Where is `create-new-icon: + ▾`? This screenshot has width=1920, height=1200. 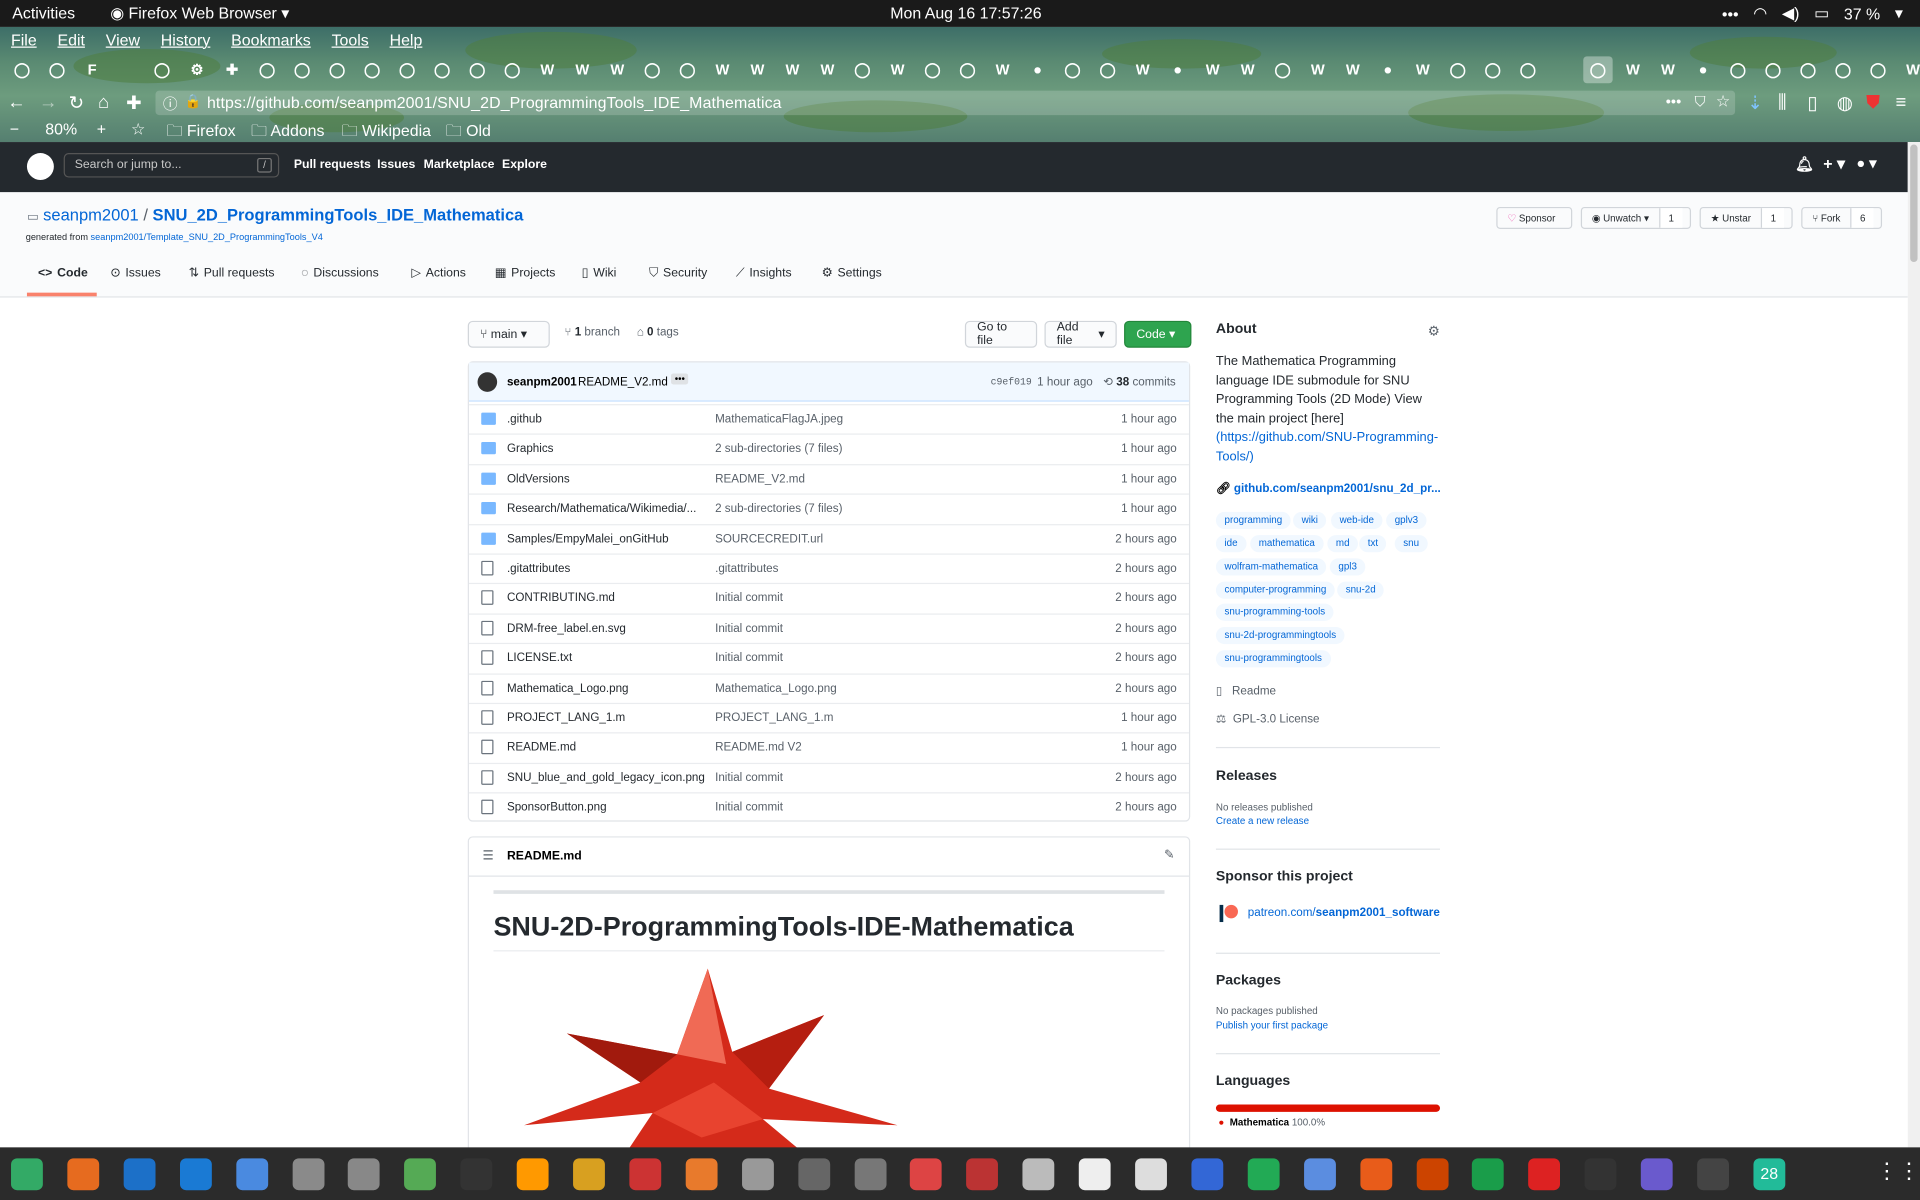 create-new-icon: + ▾ is located at coordinates (1834, 164).